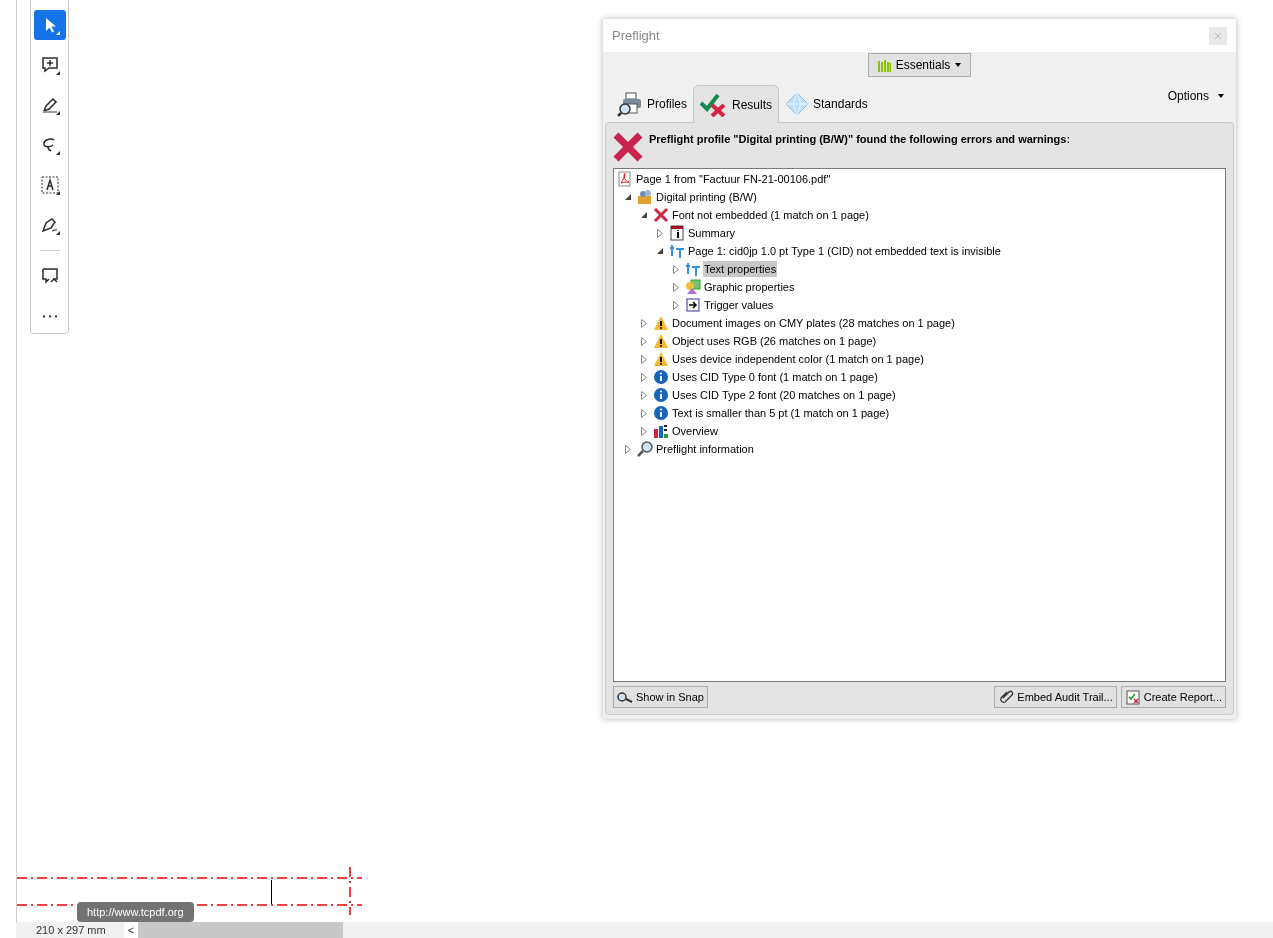 This screenshot has height=938, width=1273. What do you see at coordinates (714, 104) in the screenshot?
I see `check-and-cross-icon` at bounding box center [714, 104].